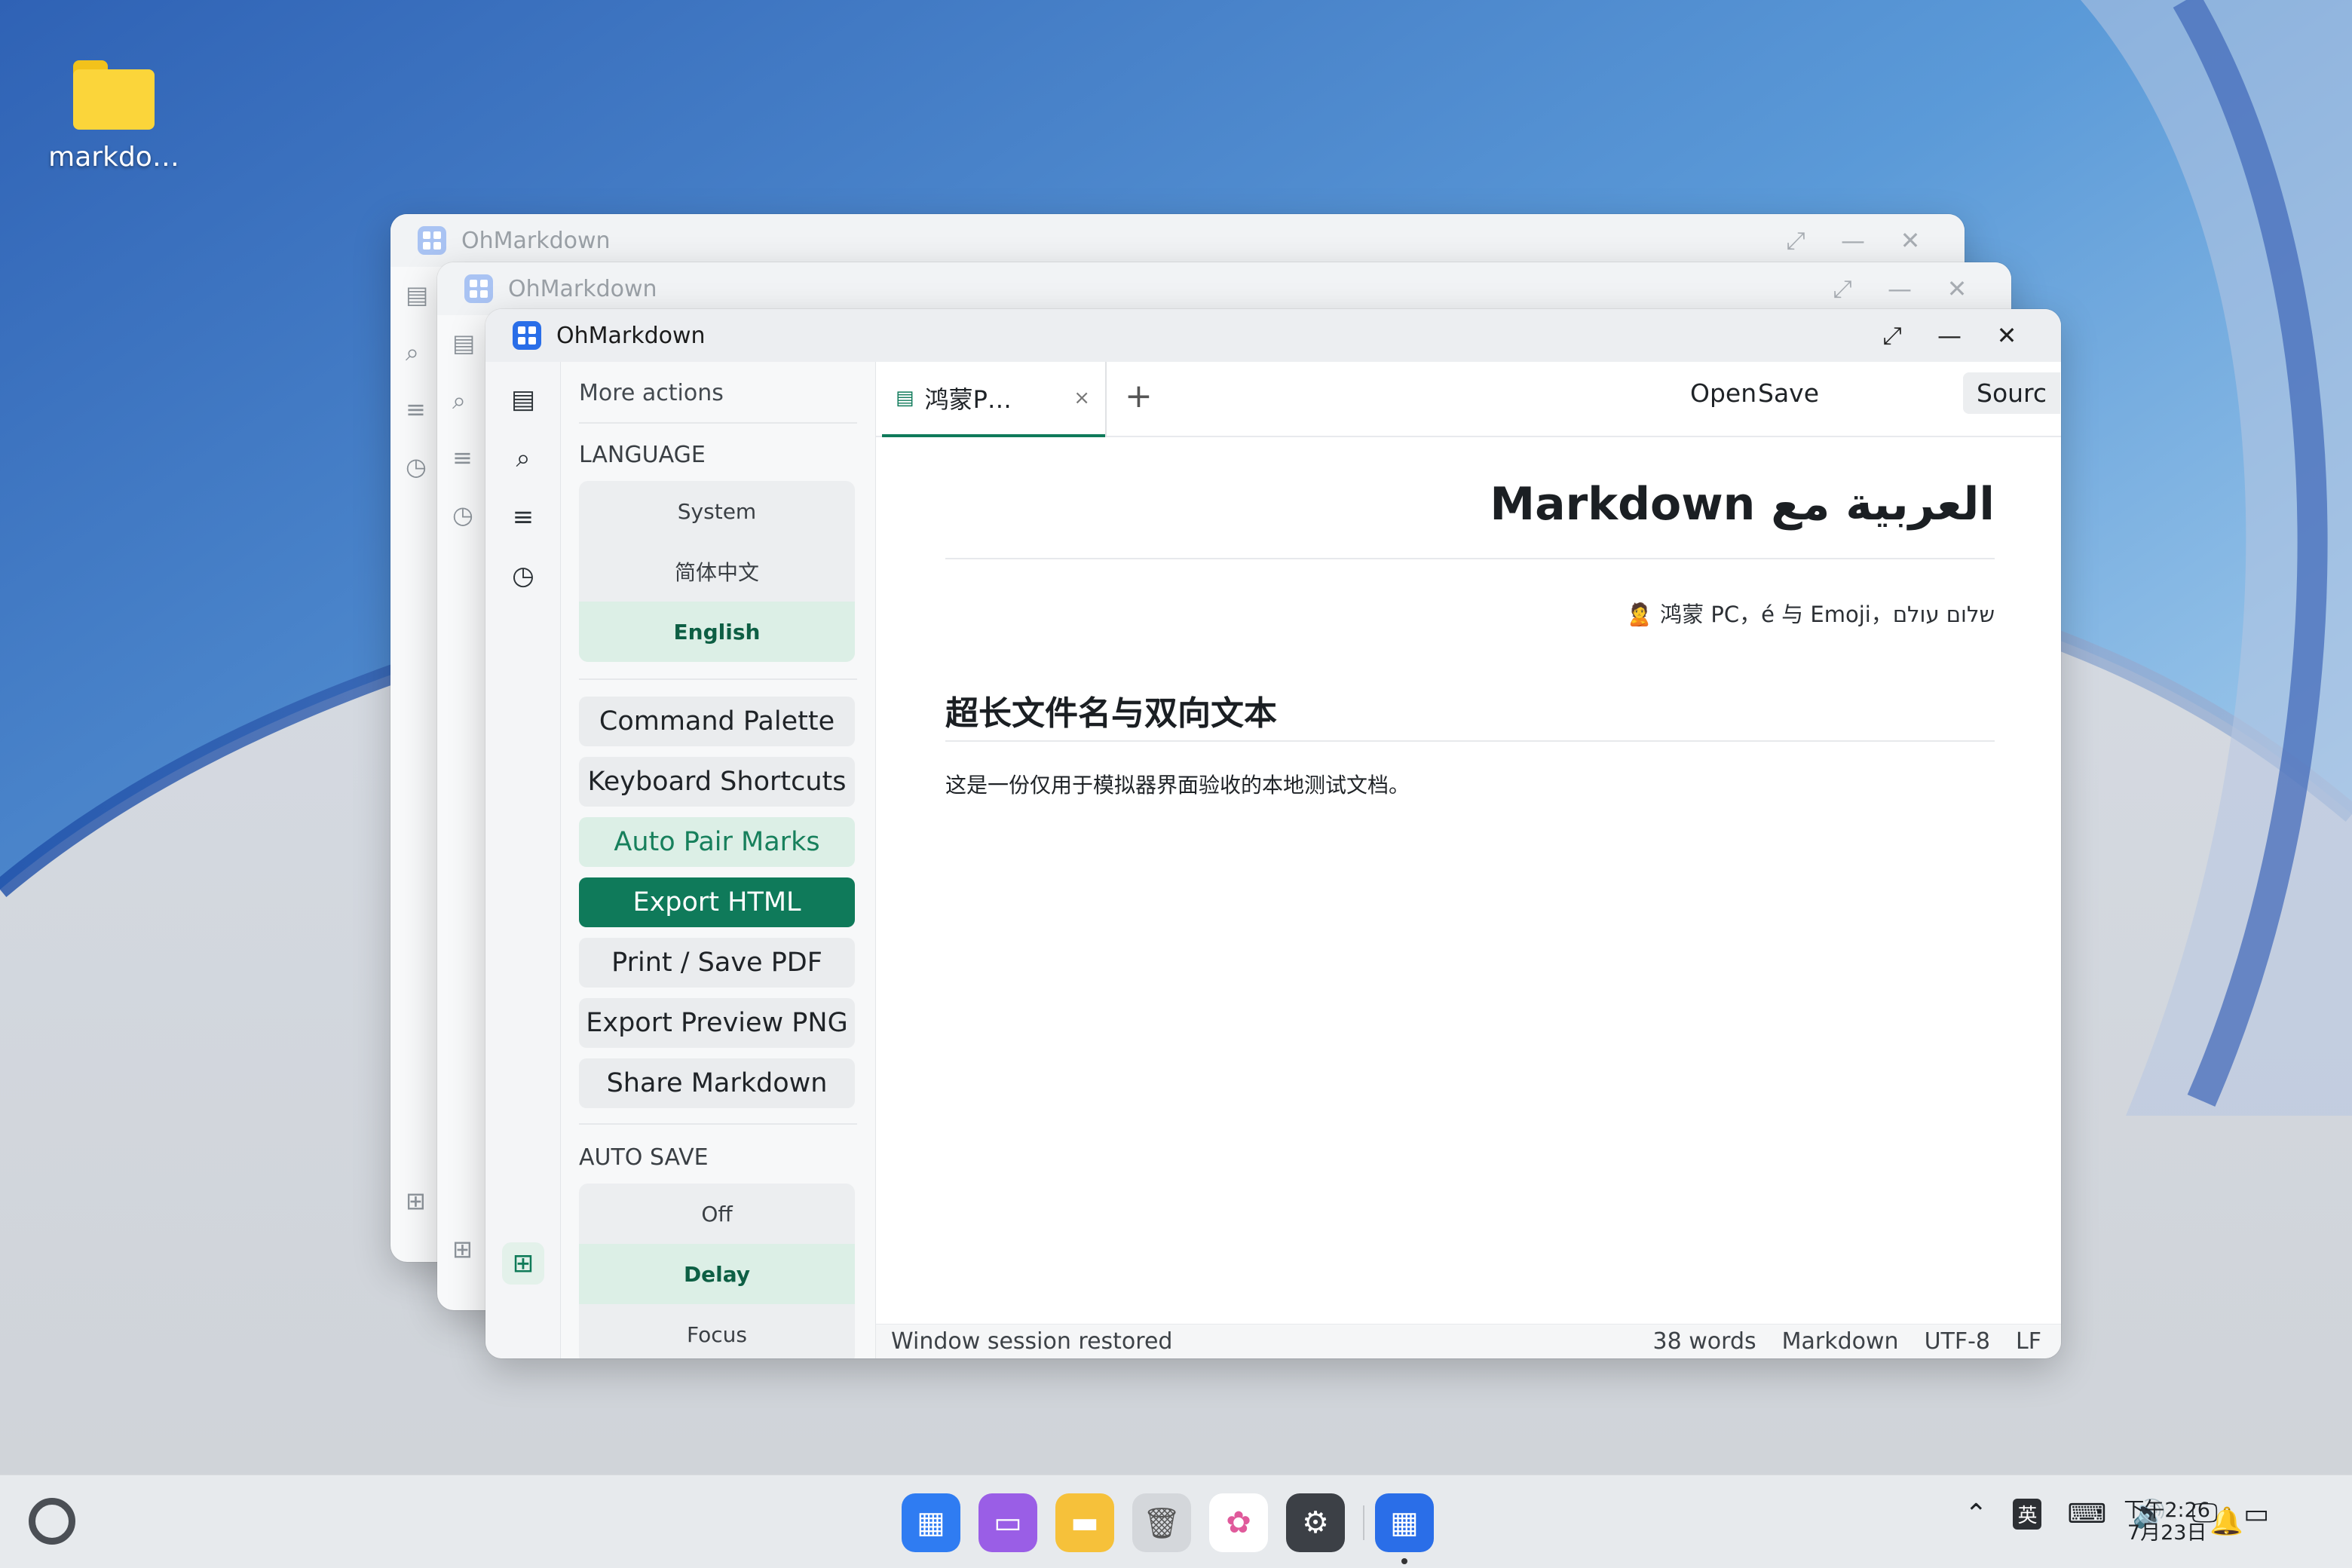 The width and height of the screenshot is (2352, 1568). What do you see at coordinates (1723, 393) in the screenshot?
I see `open-button: Open` at bounding box center [1723, 393].